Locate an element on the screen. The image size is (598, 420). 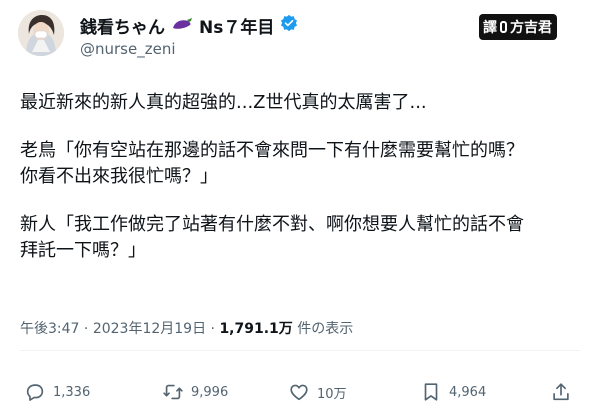
author-display-name: 銭看ちゃん is located at coordinates (122, 25).